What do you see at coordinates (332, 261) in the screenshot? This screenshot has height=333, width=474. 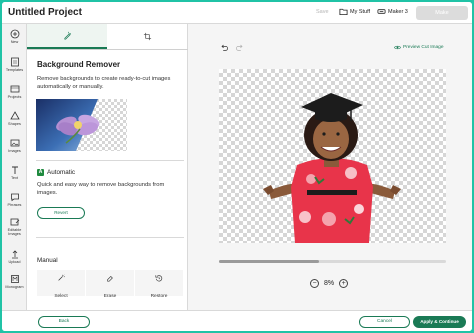 I see `horizontal-scrollbar` at bounding box center [332, 261].